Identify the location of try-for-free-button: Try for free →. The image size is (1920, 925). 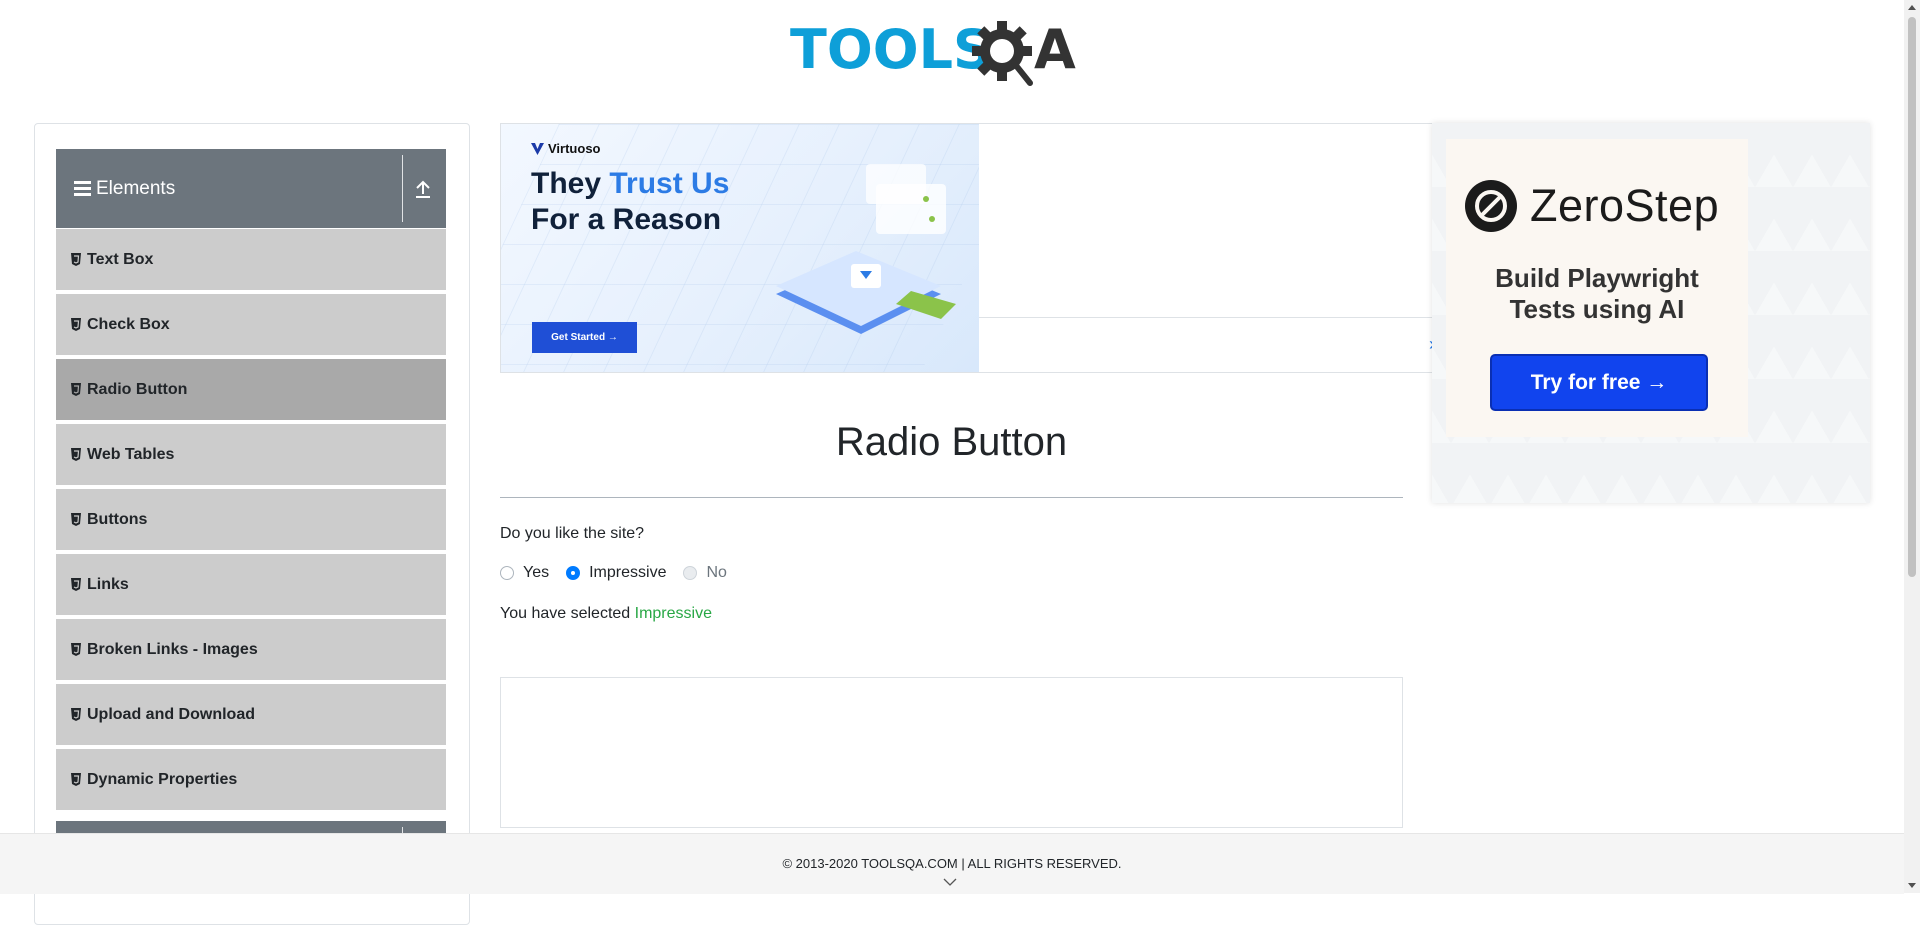
(1599, 382).